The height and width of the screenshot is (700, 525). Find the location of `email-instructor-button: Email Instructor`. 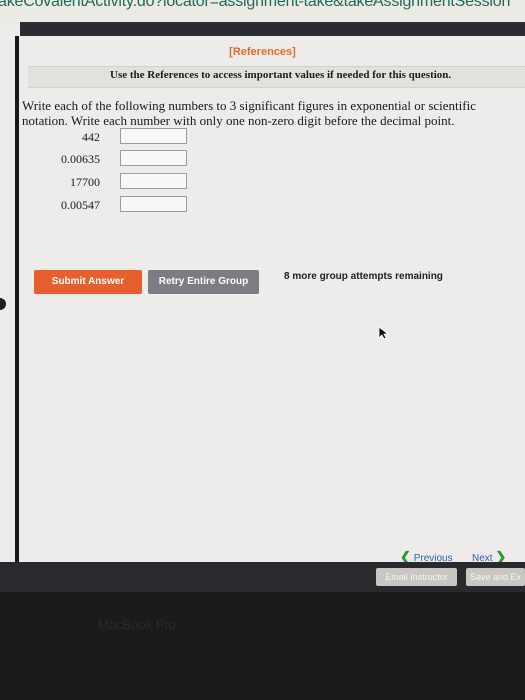

email-instructor-button: Email Instructor is located at coordinates (416, 577).